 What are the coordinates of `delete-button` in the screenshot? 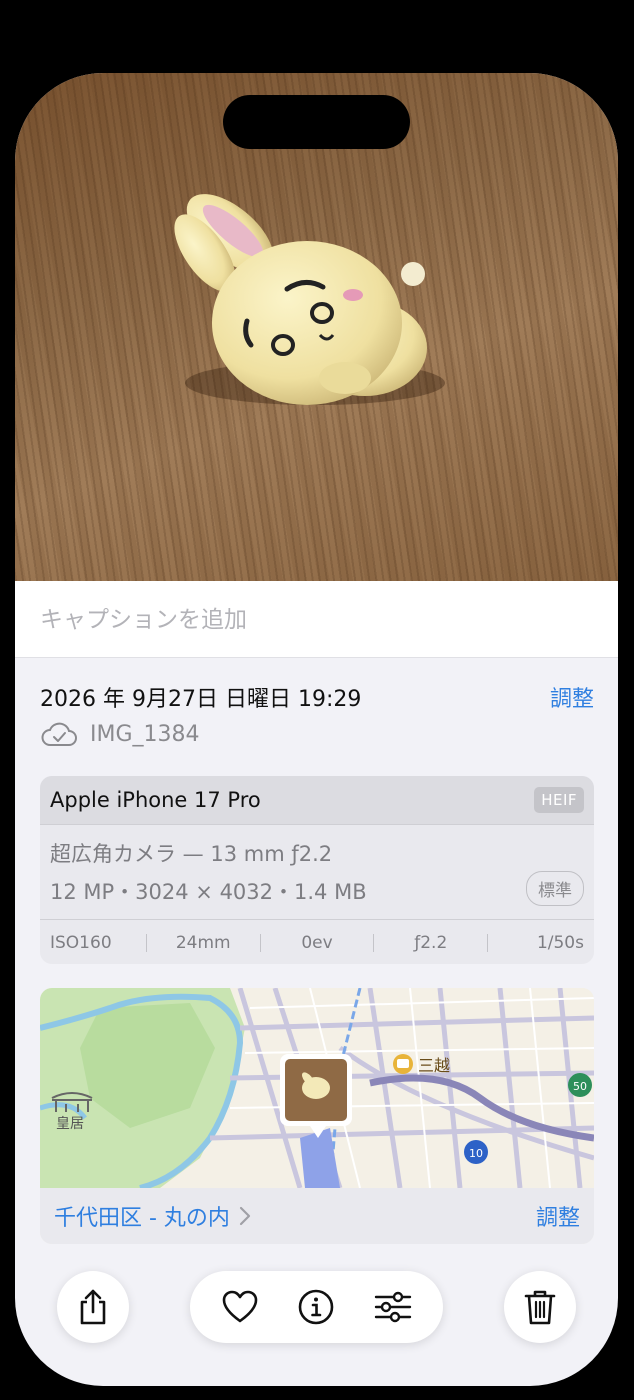 It's located at (540, 1307).